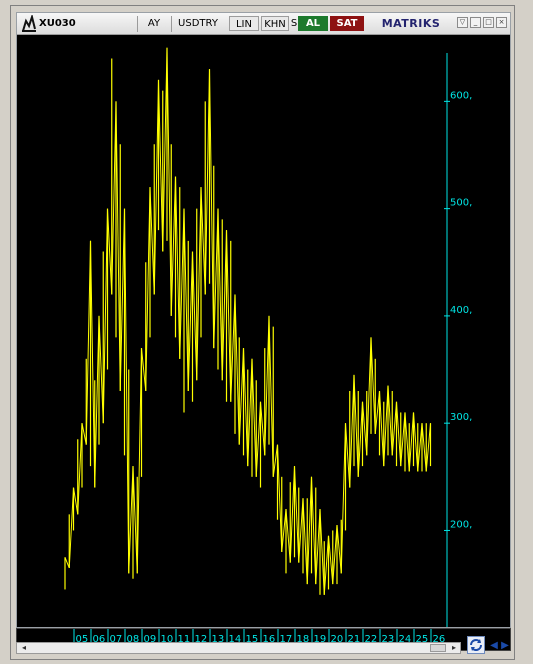 Image resolution: width=533 pixels, height=664 pixels. Describe the element at coordinates (438, 648) in the screenshot. I see `scrollbar-thumb` at that location.